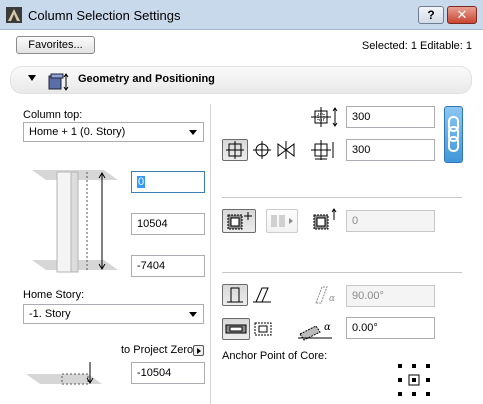  Describe the element at coordinates (50, 314) in the screenshot. I see `home-story-value: -1. Story` at that location.